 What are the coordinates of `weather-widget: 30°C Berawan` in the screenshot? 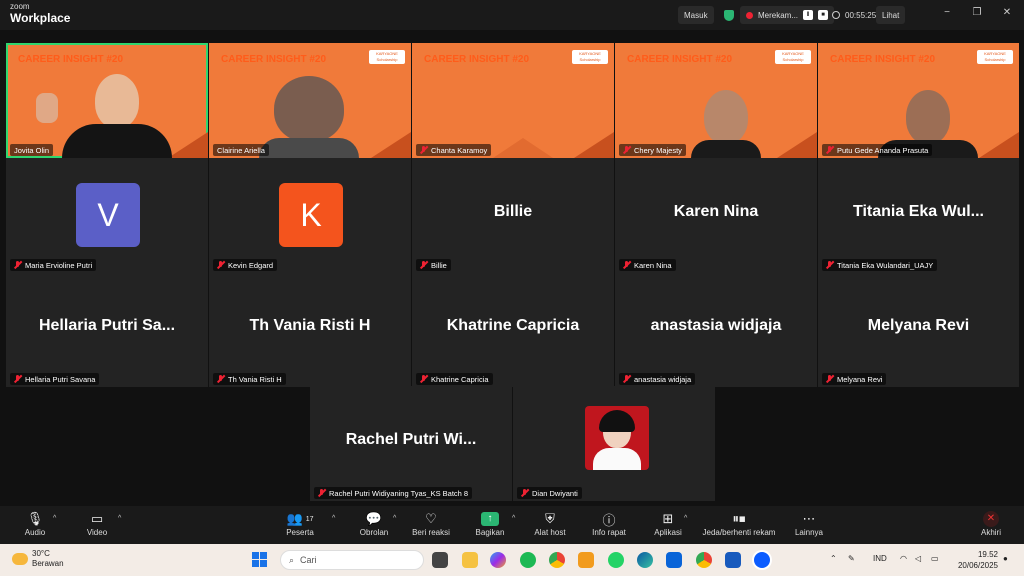 It's located at (38, 559).